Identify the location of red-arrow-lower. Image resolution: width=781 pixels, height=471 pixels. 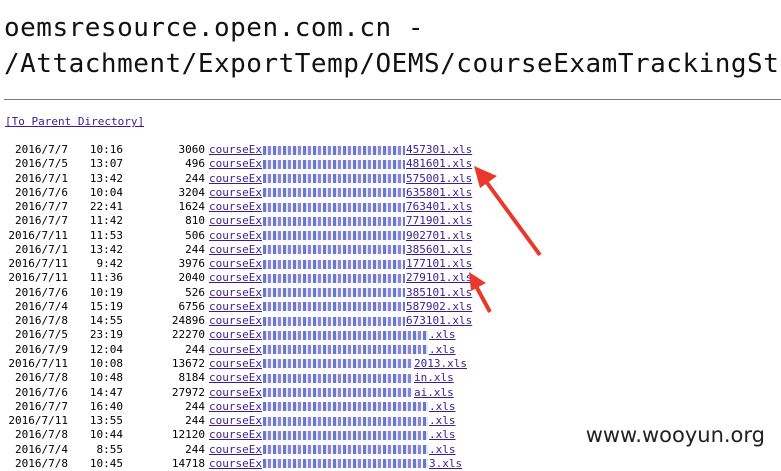
(480, 292).